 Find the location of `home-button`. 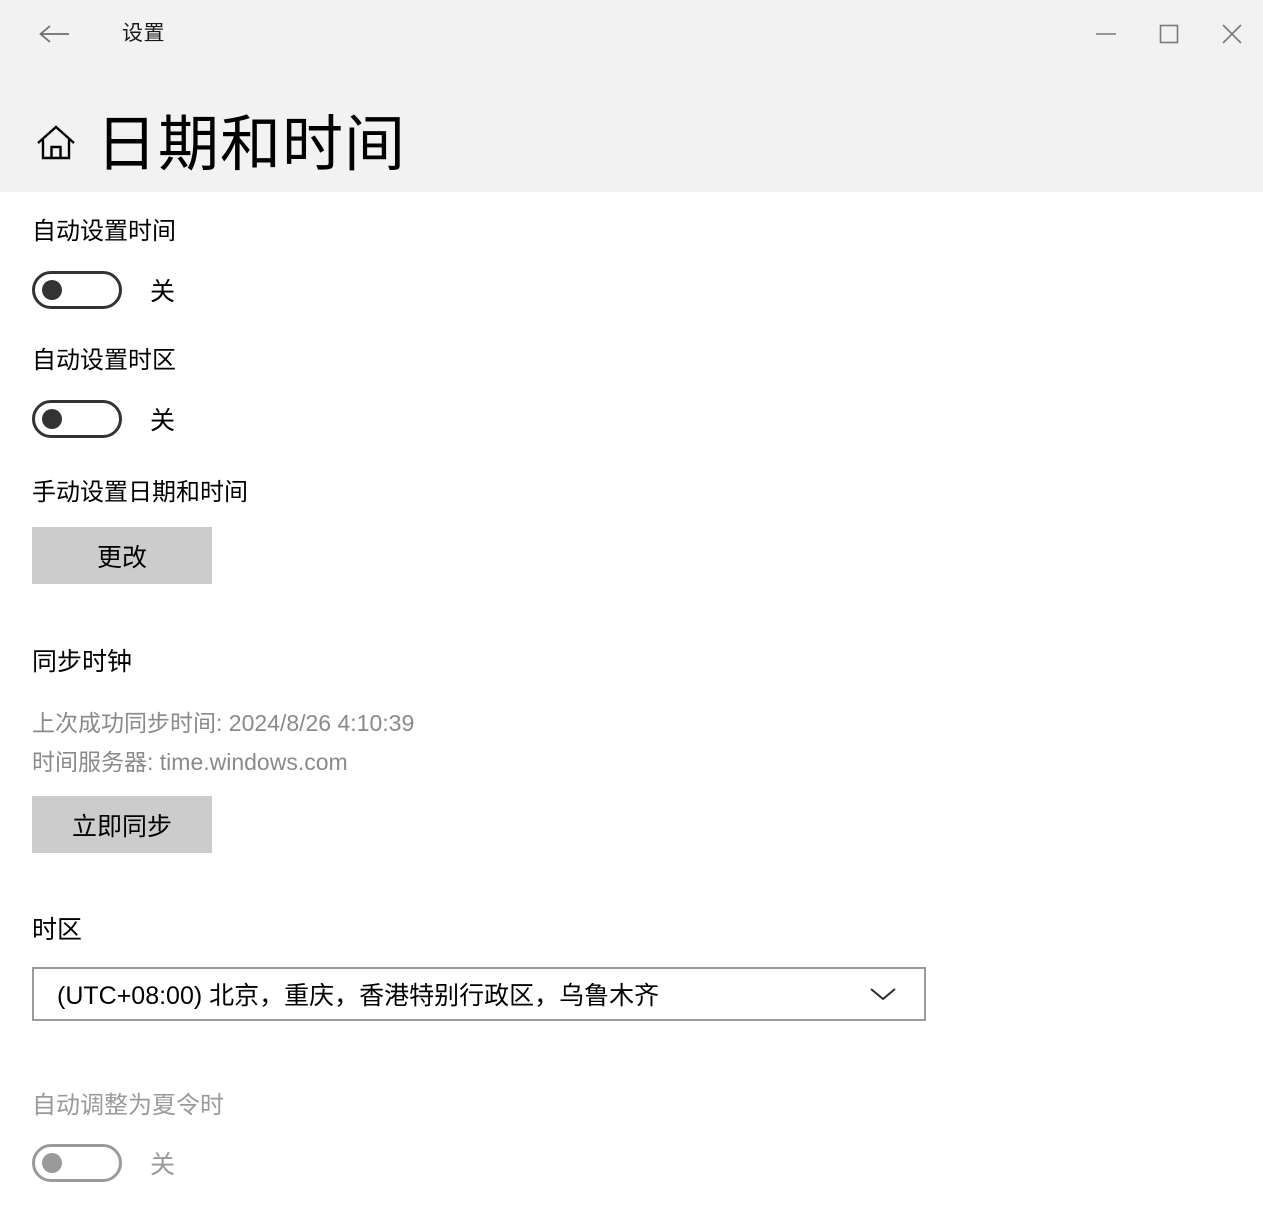

home-button is located at coordinates (56, 143).